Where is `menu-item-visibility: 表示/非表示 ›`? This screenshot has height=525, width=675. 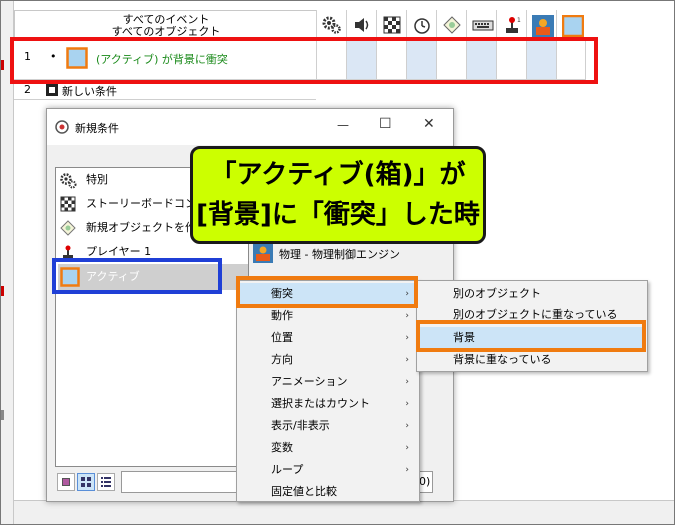 menu-item-visibility: 表示/非表示 › is located at coordinates (328, 426).